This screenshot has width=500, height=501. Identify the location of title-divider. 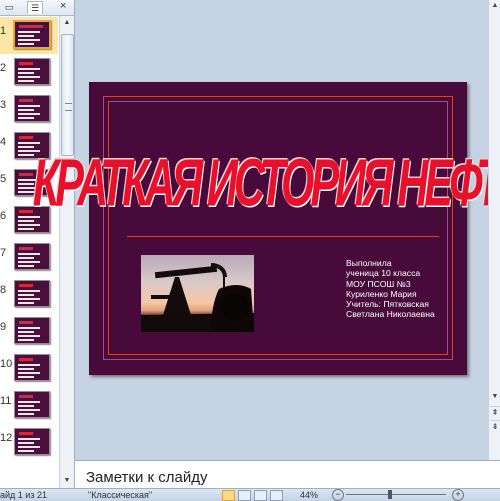
(283, 236).